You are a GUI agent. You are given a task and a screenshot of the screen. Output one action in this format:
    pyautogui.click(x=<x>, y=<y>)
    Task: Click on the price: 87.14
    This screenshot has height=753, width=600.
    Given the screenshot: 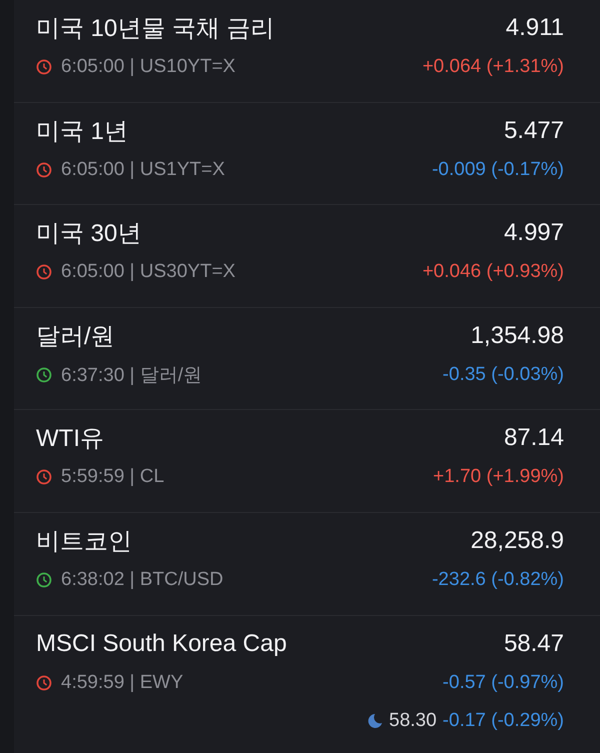 What is the action you would take?
    pyautogui.click(x=534, y=438)
    